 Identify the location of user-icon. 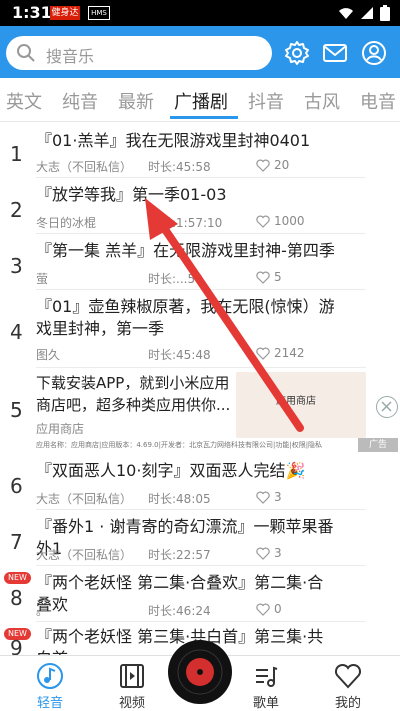
(374, 53).